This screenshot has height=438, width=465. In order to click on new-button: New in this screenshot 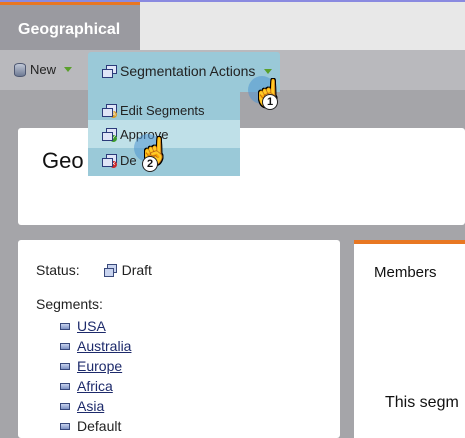, I will do `click(43, 69)`.